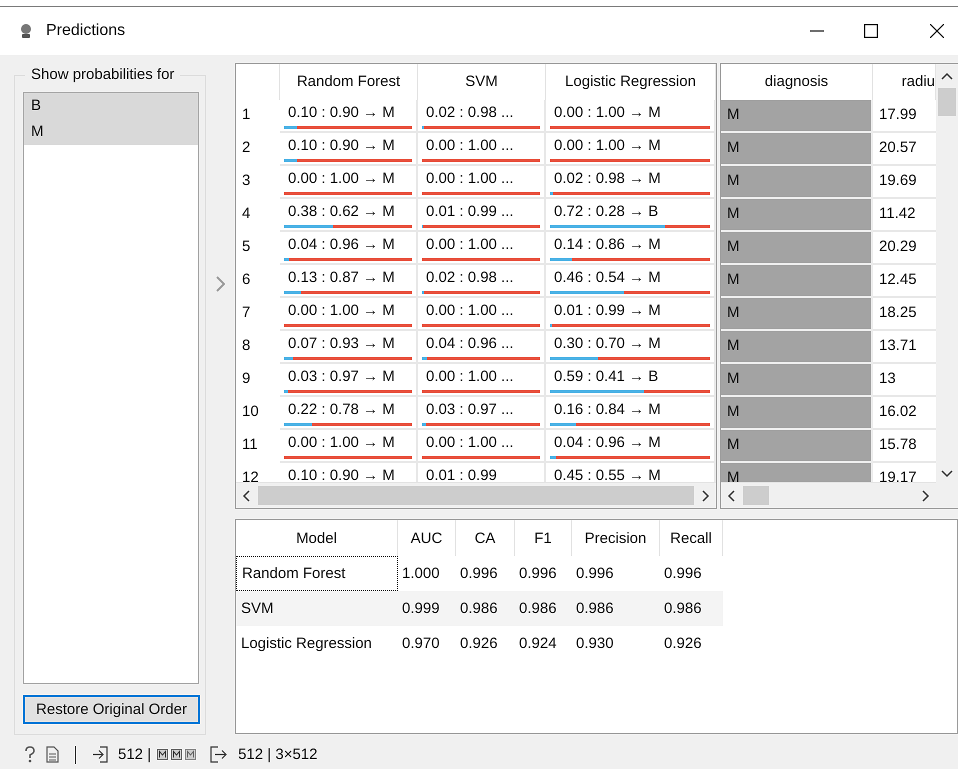 The height and width of the screenshot is (769, 958). Describe the element at coordinates (595, 644) in the screenshot. I see `table-cell-text: 0.930` at that location.